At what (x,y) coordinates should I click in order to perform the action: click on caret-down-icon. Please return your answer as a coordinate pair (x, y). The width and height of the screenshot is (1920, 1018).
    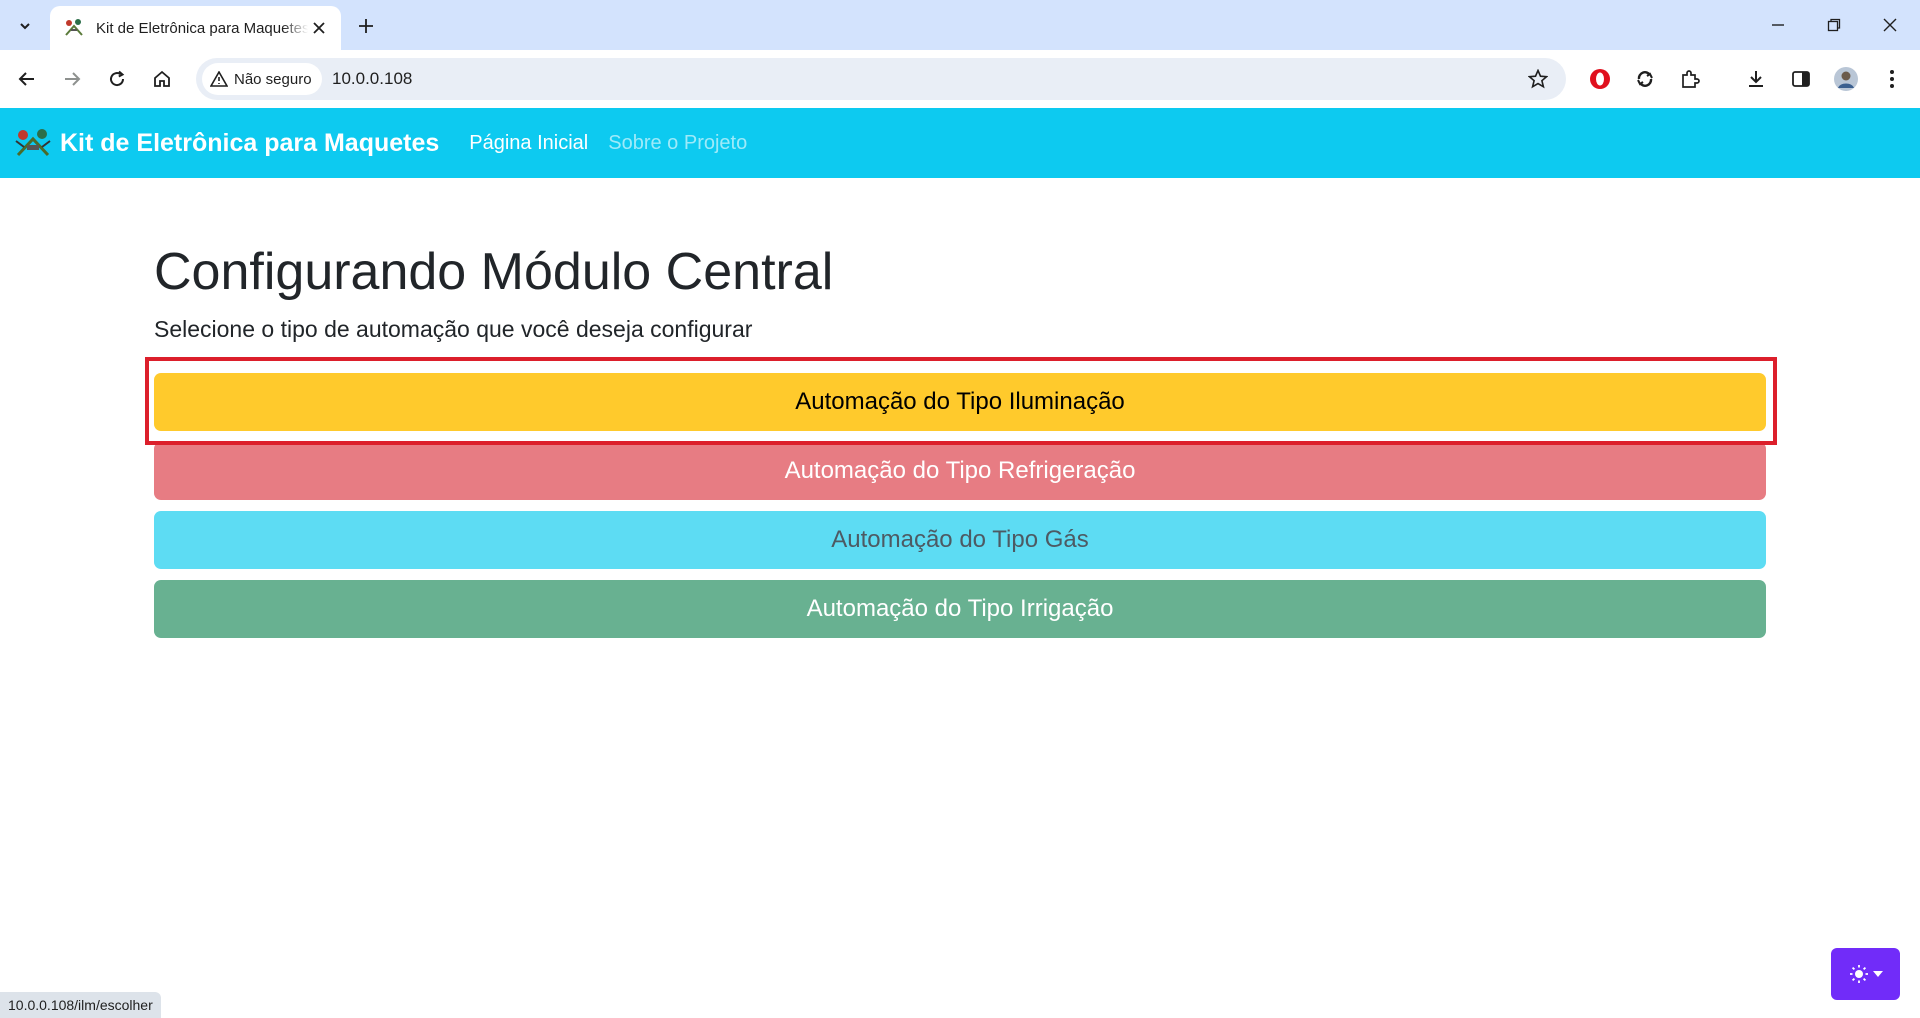
    Looking at the image, I should click on (1877, 974).